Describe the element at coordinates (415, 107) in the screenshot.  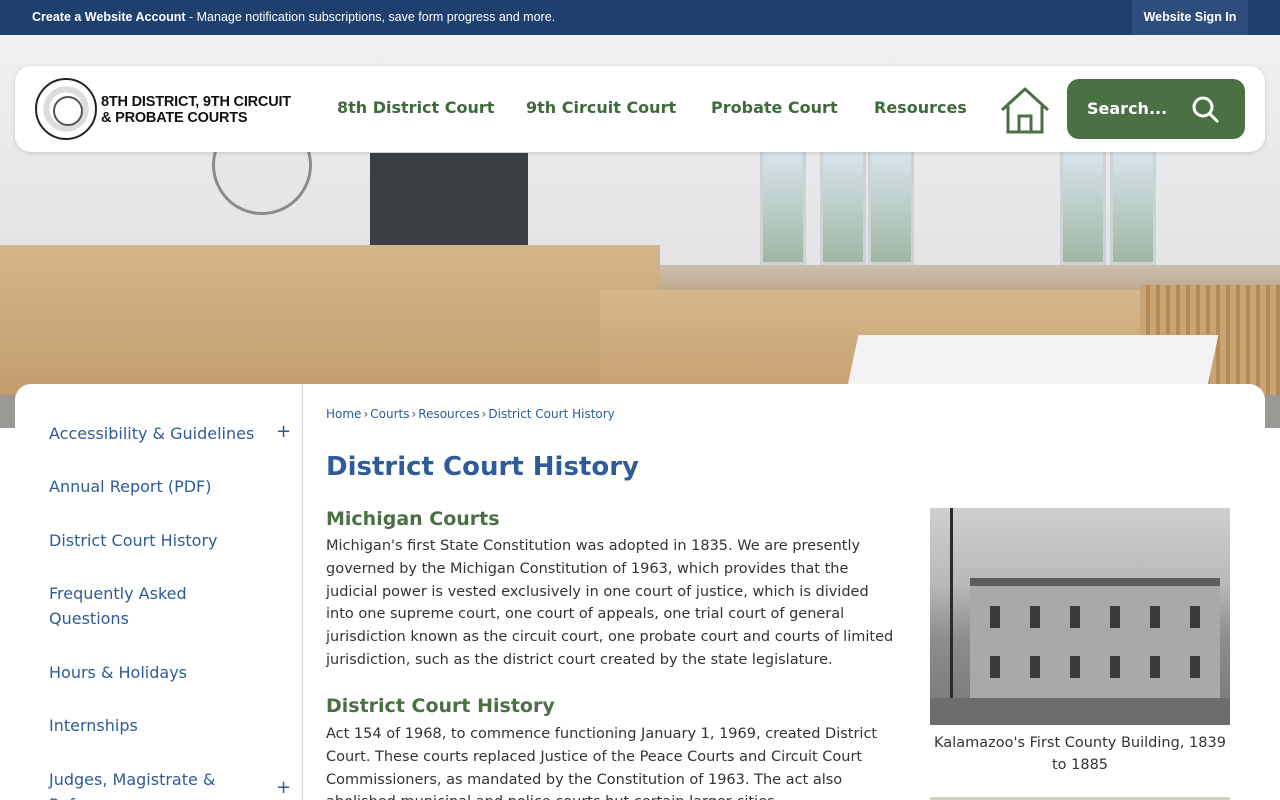
I see `nav-8th-district-court: 8th District Court` at that location.